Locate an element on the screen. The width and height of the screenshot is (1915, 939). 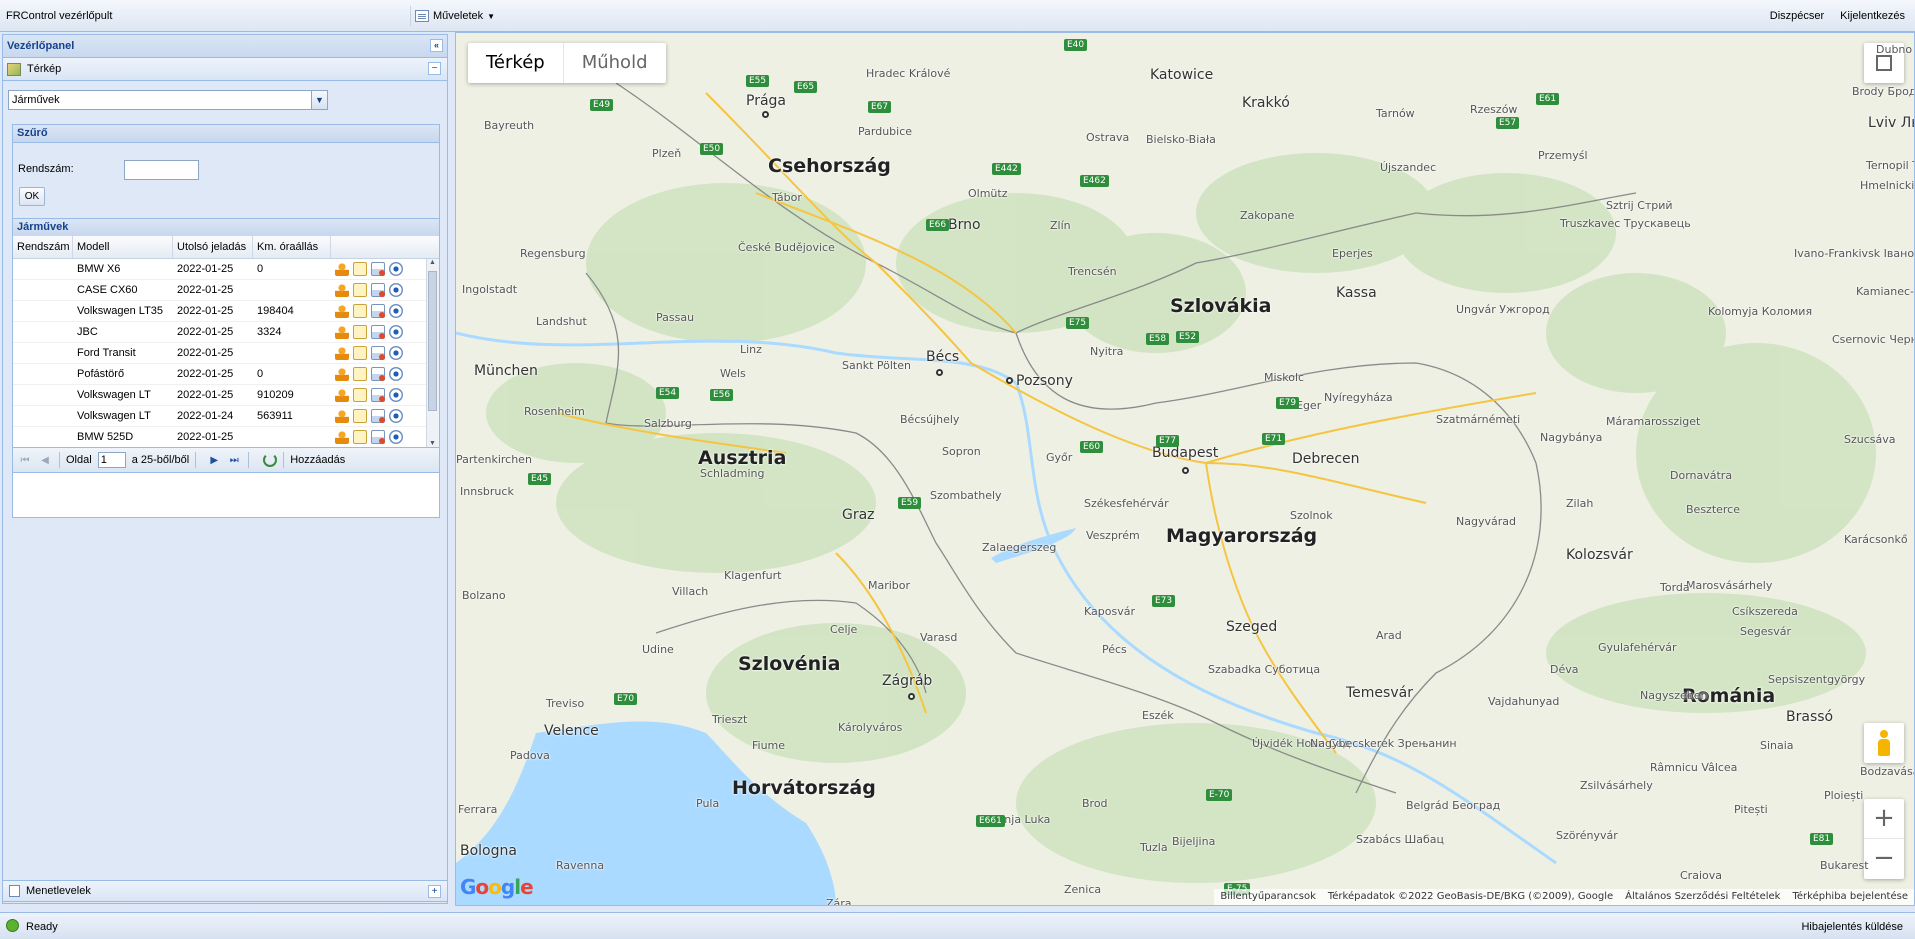
city-label: Karácsonkő is located at coordinates (1876, 539).